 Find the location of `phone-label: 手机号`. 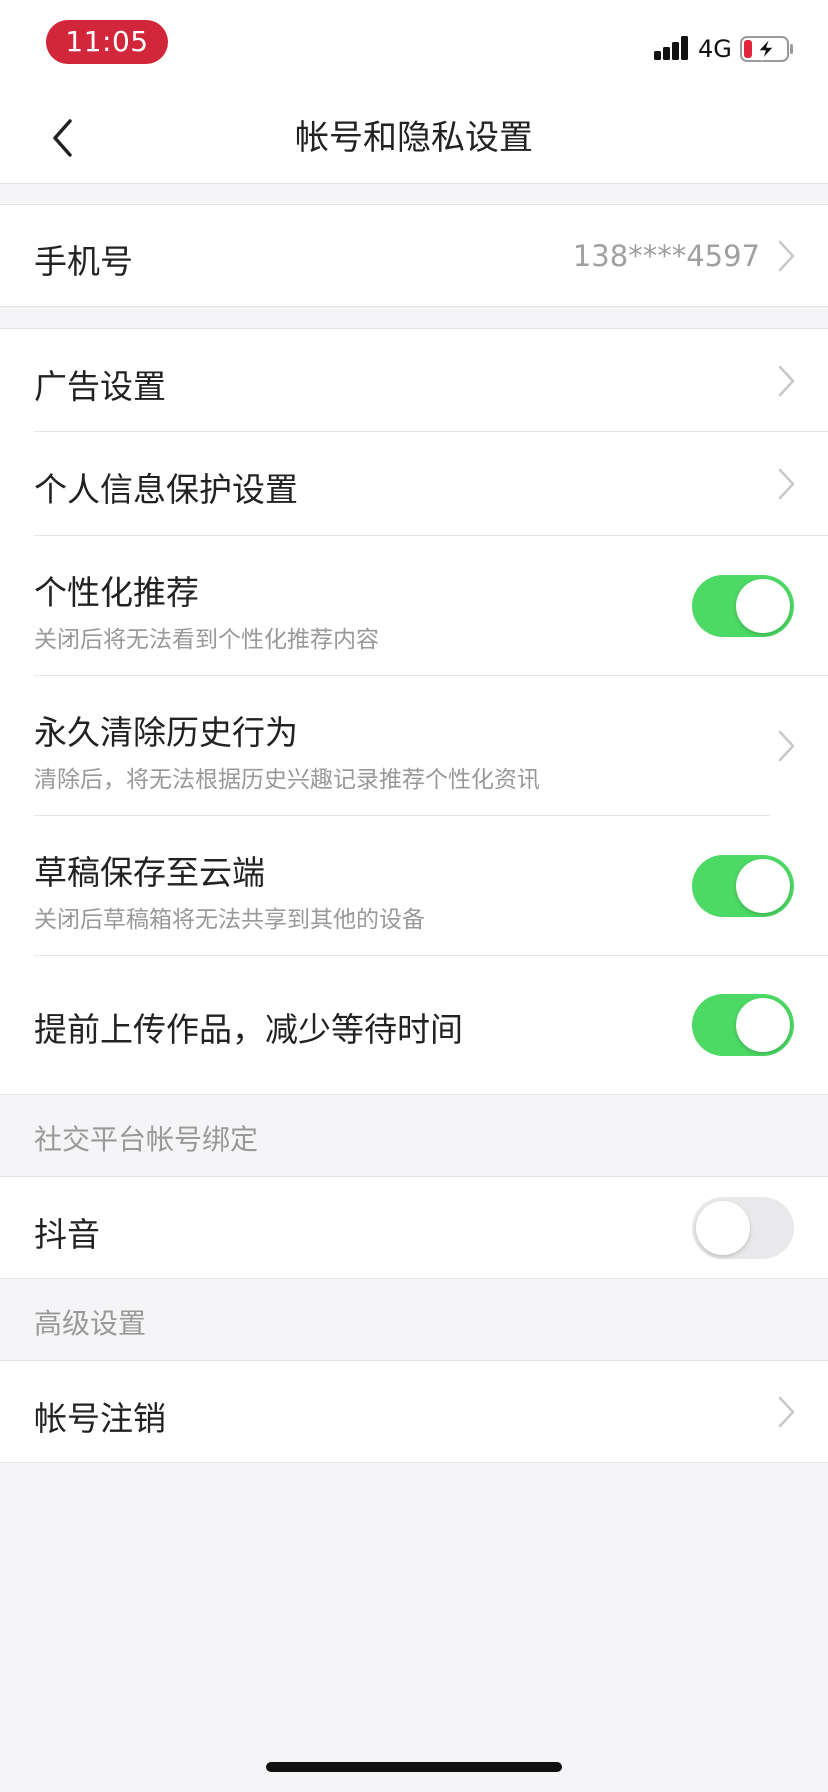

phone-label: 手机号 is located at coordinates (83, 261).